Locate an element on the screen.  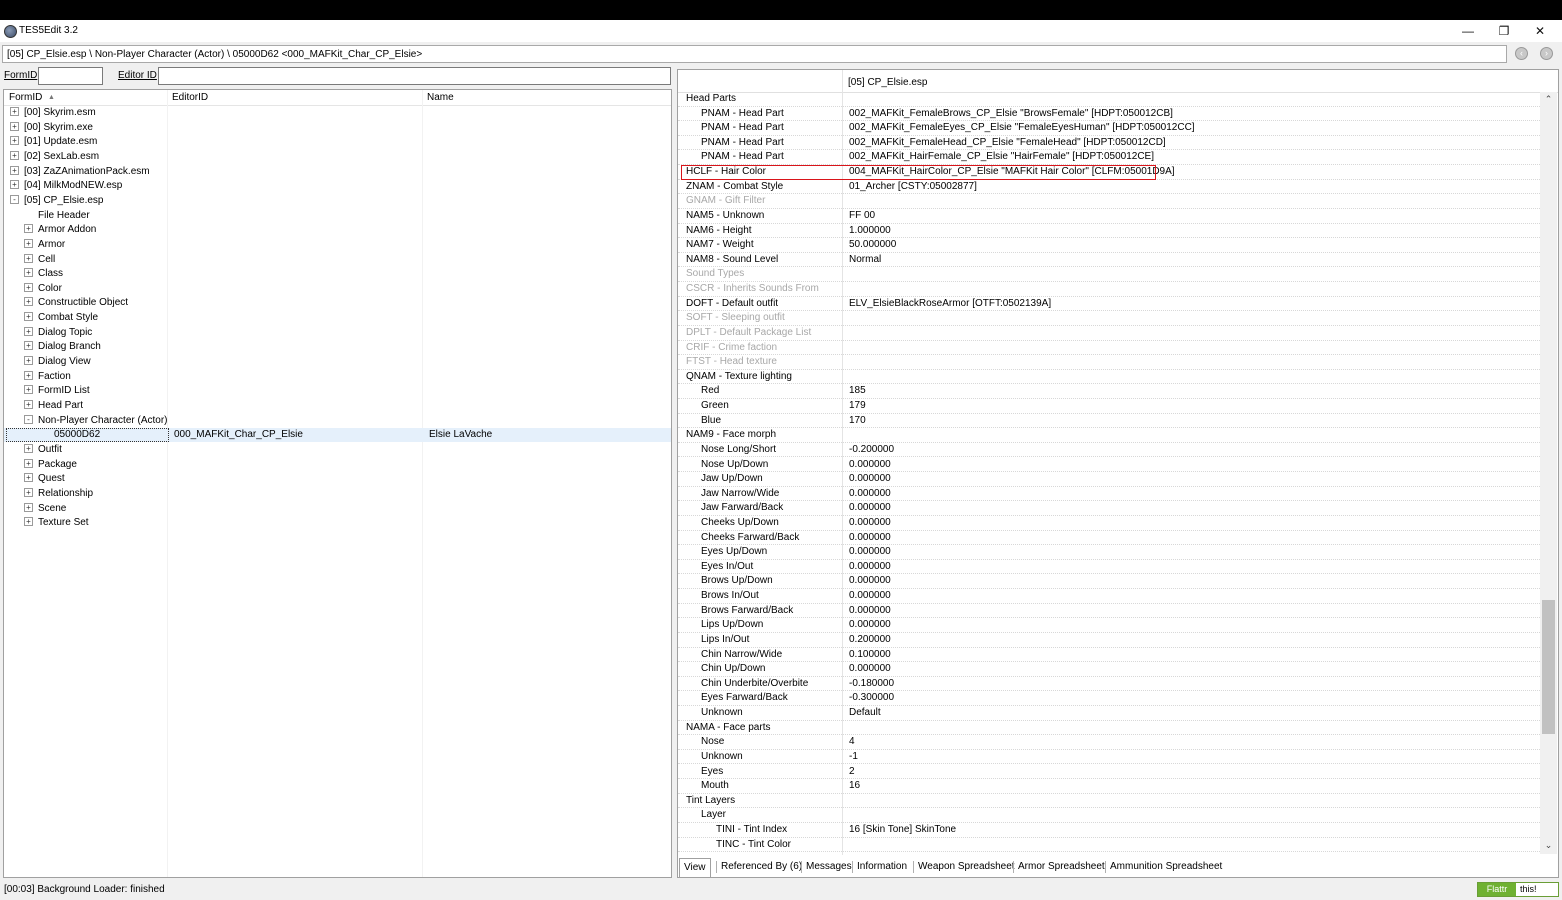
tab-information: Information is located at coordinates (882, 868).